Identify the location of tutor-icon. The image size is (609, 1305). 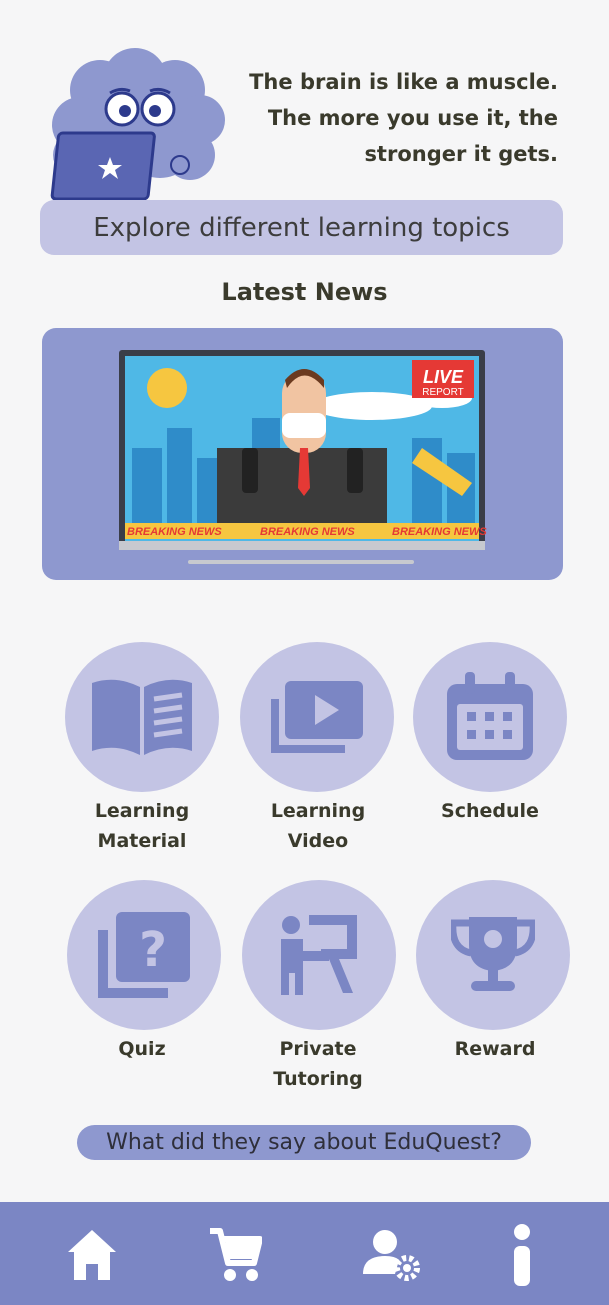
(319, 955).